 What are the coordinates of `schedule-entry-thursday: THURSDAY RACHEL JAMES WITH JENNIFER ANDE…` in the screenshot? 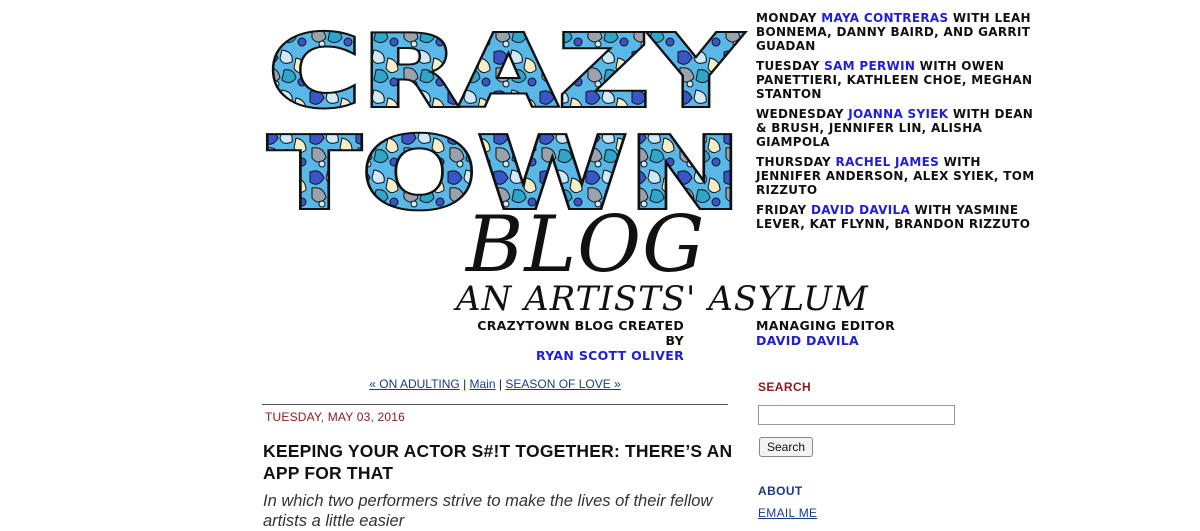 It's located at (901, 176).